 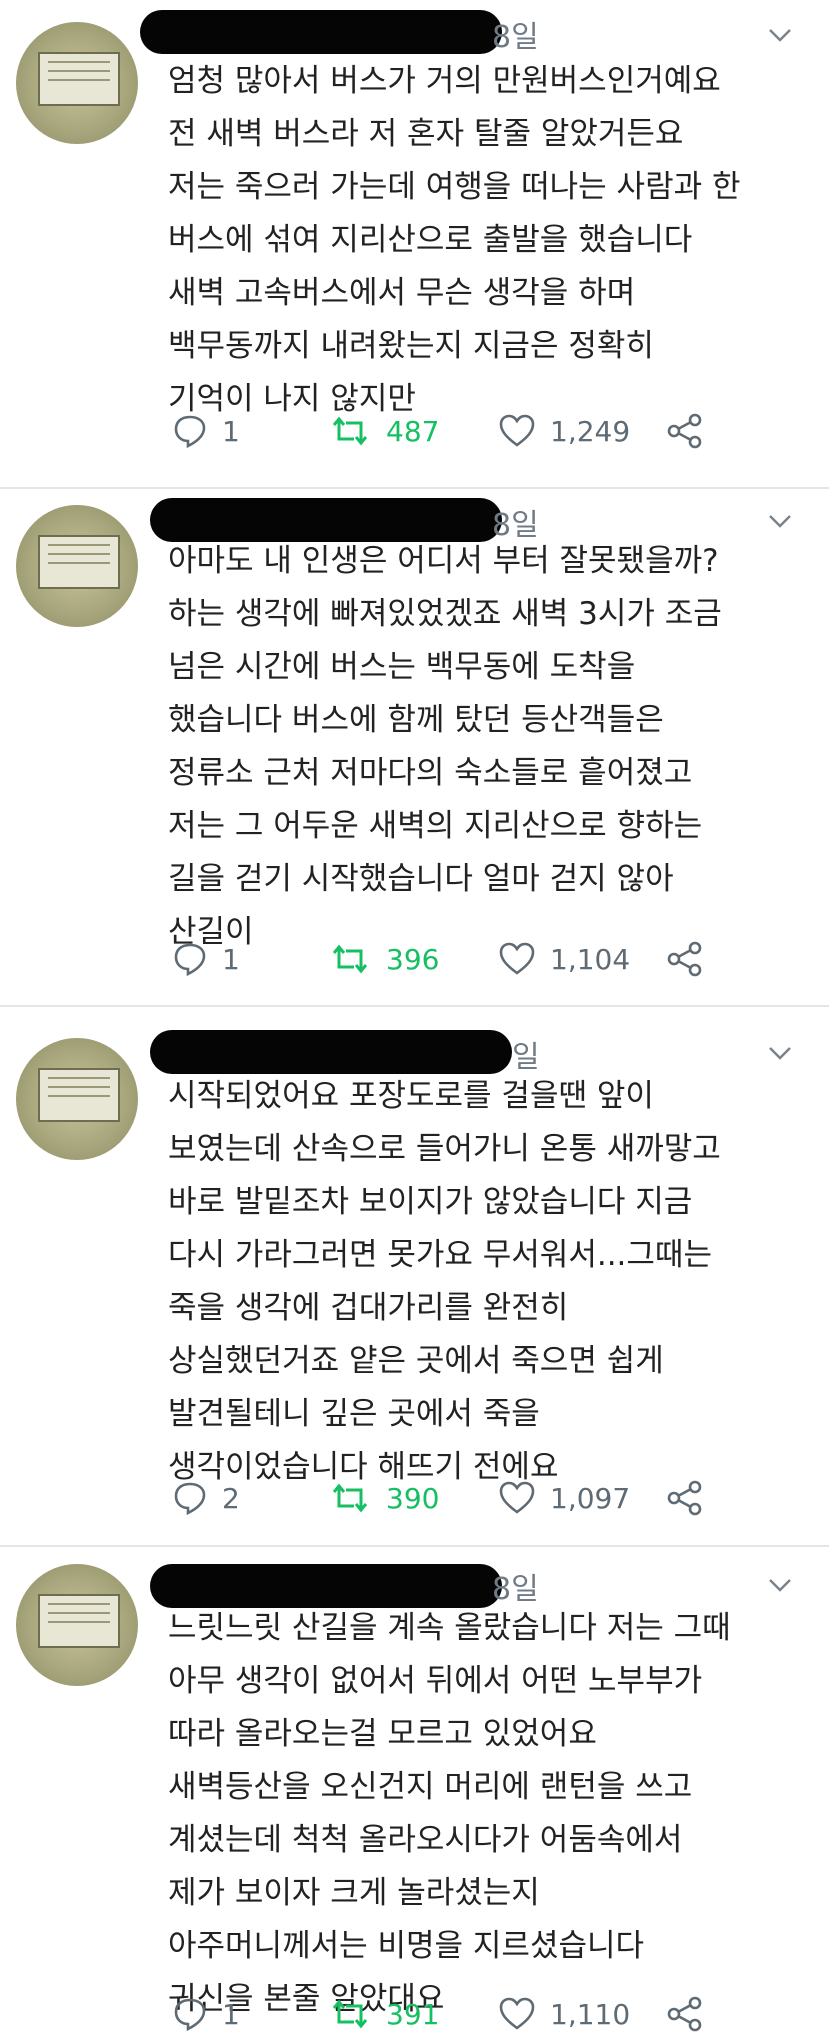 What do you see at coordinates (444, 1149) in the screenshot?
I see `text-line: 보였는데 산속으로 들어가니 온통 새까맣고` at bounding box center [444, 1149].